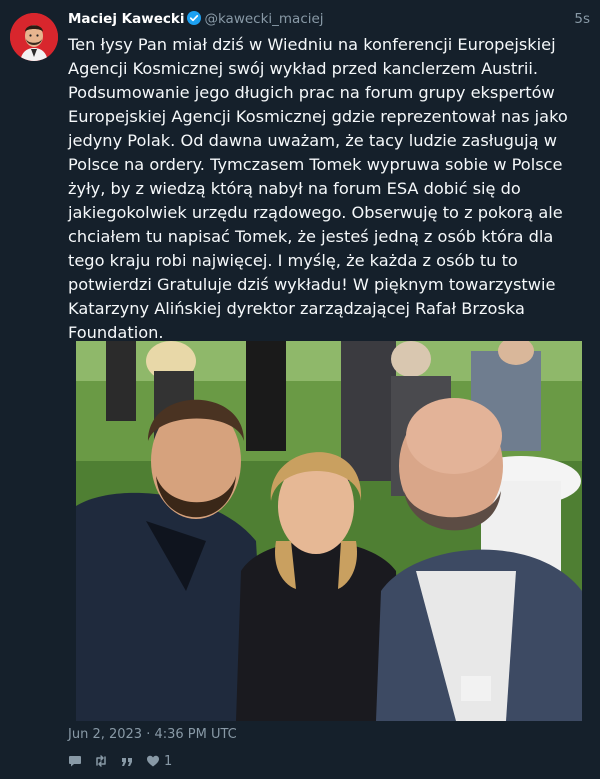 The width and height of the screenshot is (600, 779). I want to click on author-name: Maciej Kawecki, so click(126, 19).